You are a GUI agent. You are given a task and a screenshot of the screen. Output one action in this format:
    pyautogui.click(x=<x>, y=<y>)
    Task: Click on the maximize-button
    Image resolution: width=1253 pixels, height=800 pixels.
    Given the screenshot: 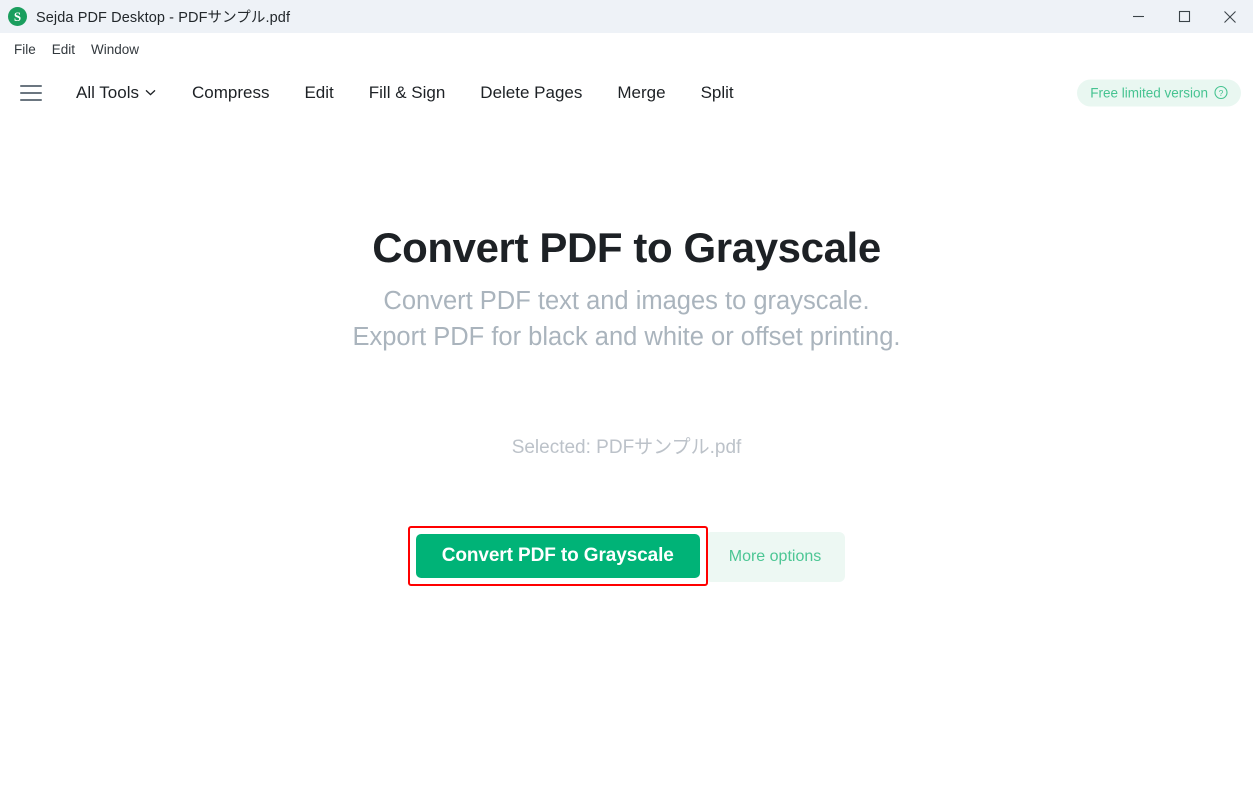 What is the action you would take?
    pyautogui.click(x=1184, y=16)
    